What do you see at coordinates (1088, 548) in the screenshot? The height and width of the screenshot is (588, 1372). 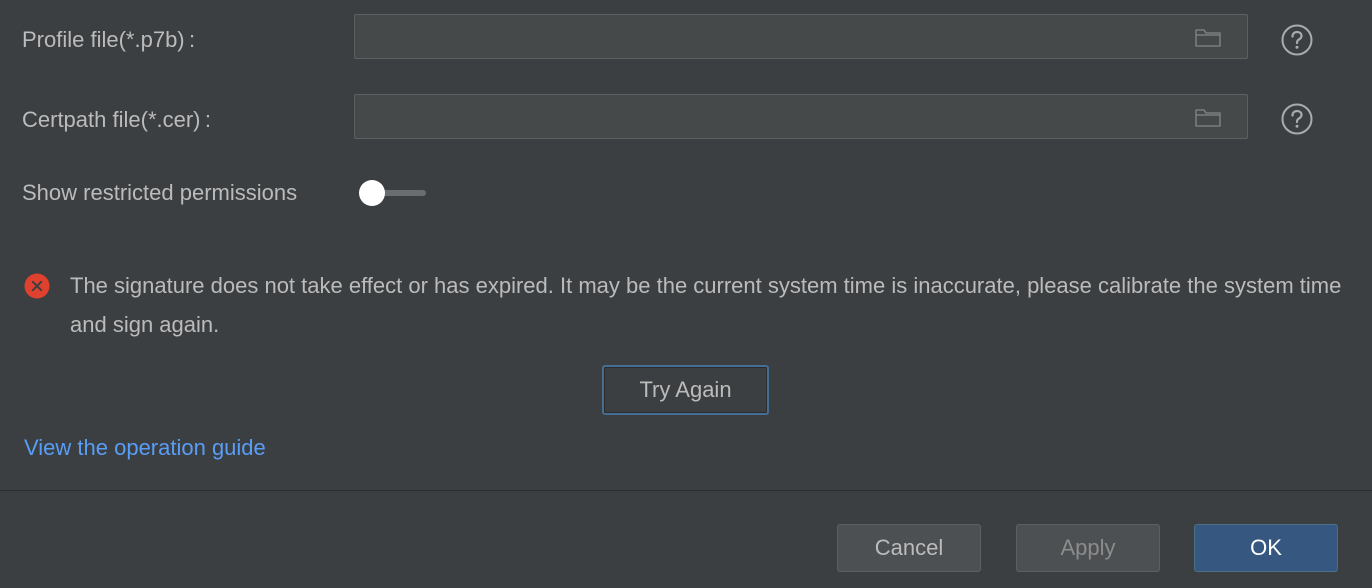 I see `apply-button: Apply` at bounding box center [1088, 548].